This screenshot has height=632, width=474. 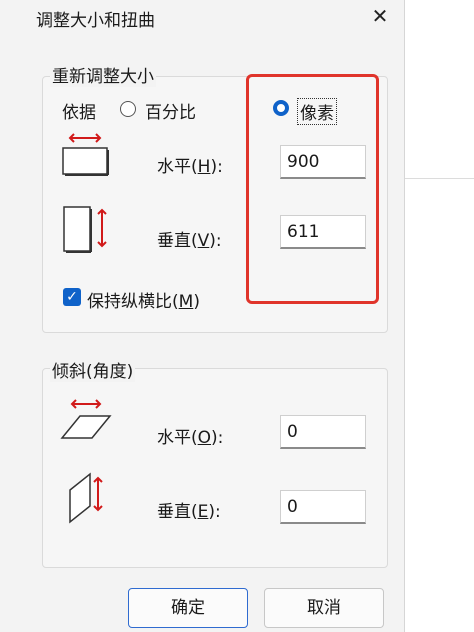 What do you see at coordinates (170, 110) in the screenshot?
I see `percent-label: 百分比` at bounding box center [170, 110].